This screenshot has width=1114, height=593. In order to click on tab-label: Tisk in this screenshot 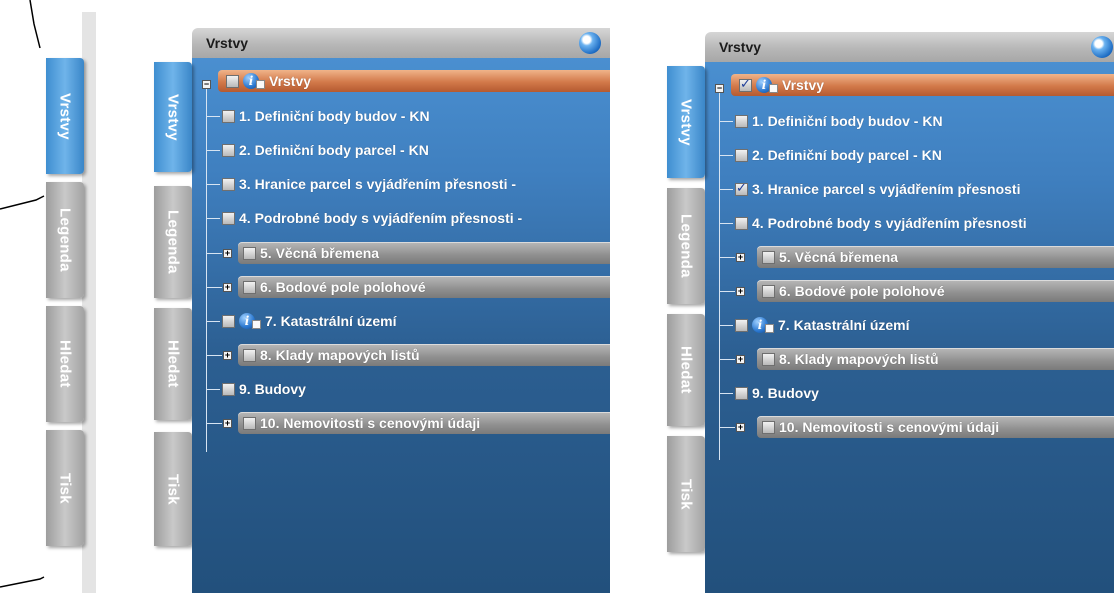, I will do `click(65, 488)`.